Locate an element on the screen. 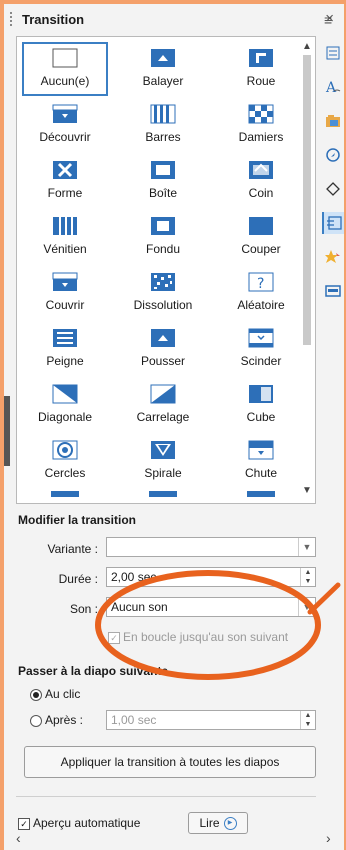  after-radio-row: Après : is located at coordinates (56, 720).